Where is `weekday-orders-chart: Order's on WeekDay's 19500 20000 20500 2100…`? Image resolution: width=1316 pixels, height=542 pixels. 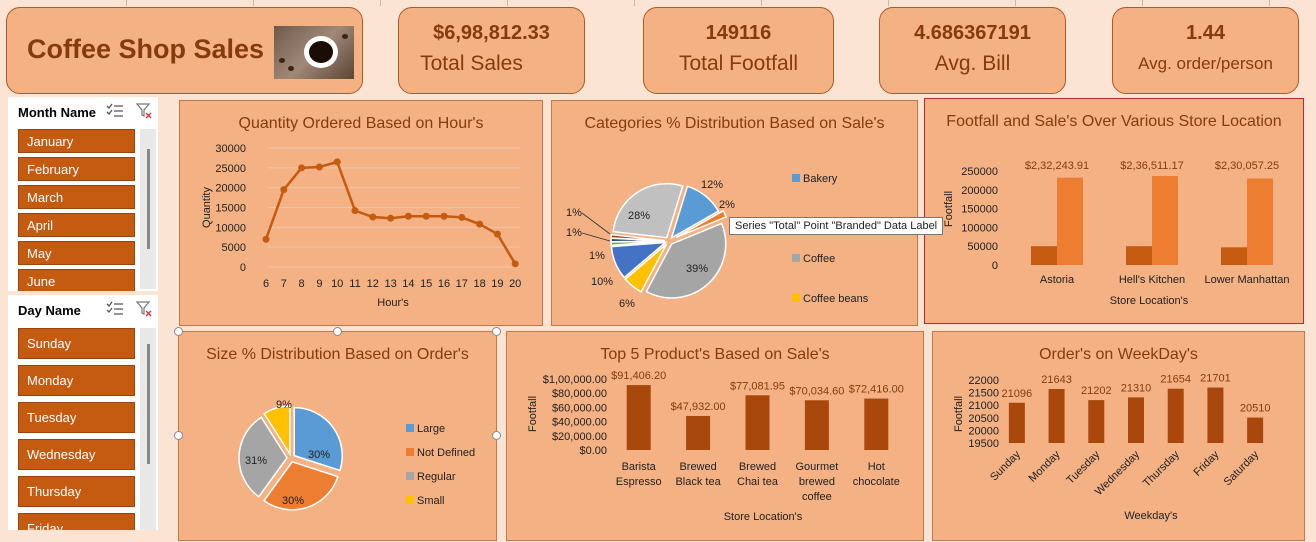 weekday-orders-chart: Order's on WeekDay's 19500 20000 20500 2100… is located at coordinates (1118, 436).